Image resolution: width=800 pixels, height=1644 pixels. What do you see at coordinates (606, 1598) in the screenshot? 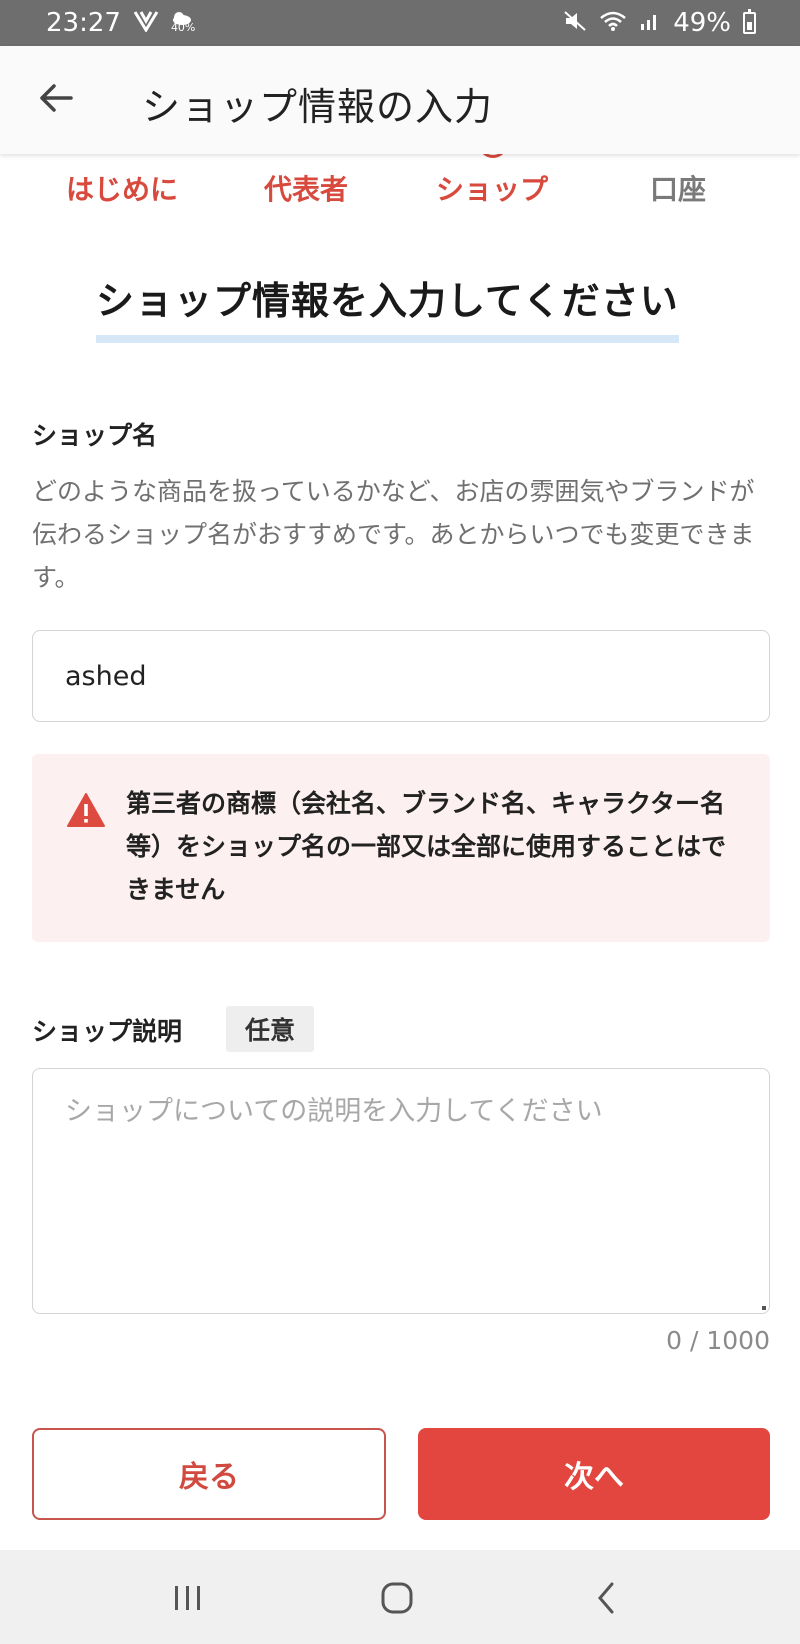
I see `nav-back-icon` at bounding box center [606, 1598].